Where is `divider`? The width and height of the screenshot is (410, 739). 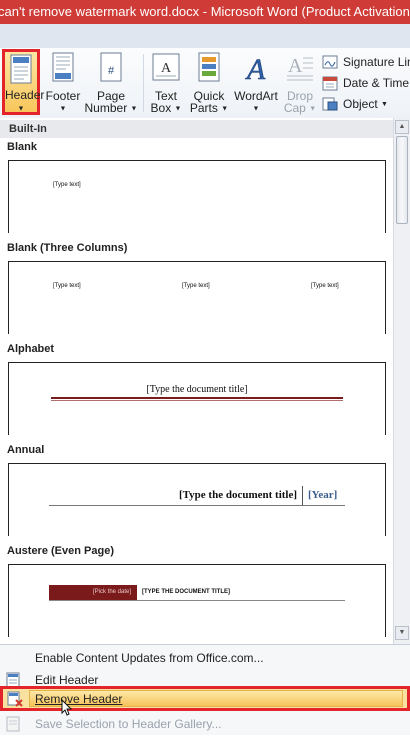
divider is located at coordinates (302, 496).